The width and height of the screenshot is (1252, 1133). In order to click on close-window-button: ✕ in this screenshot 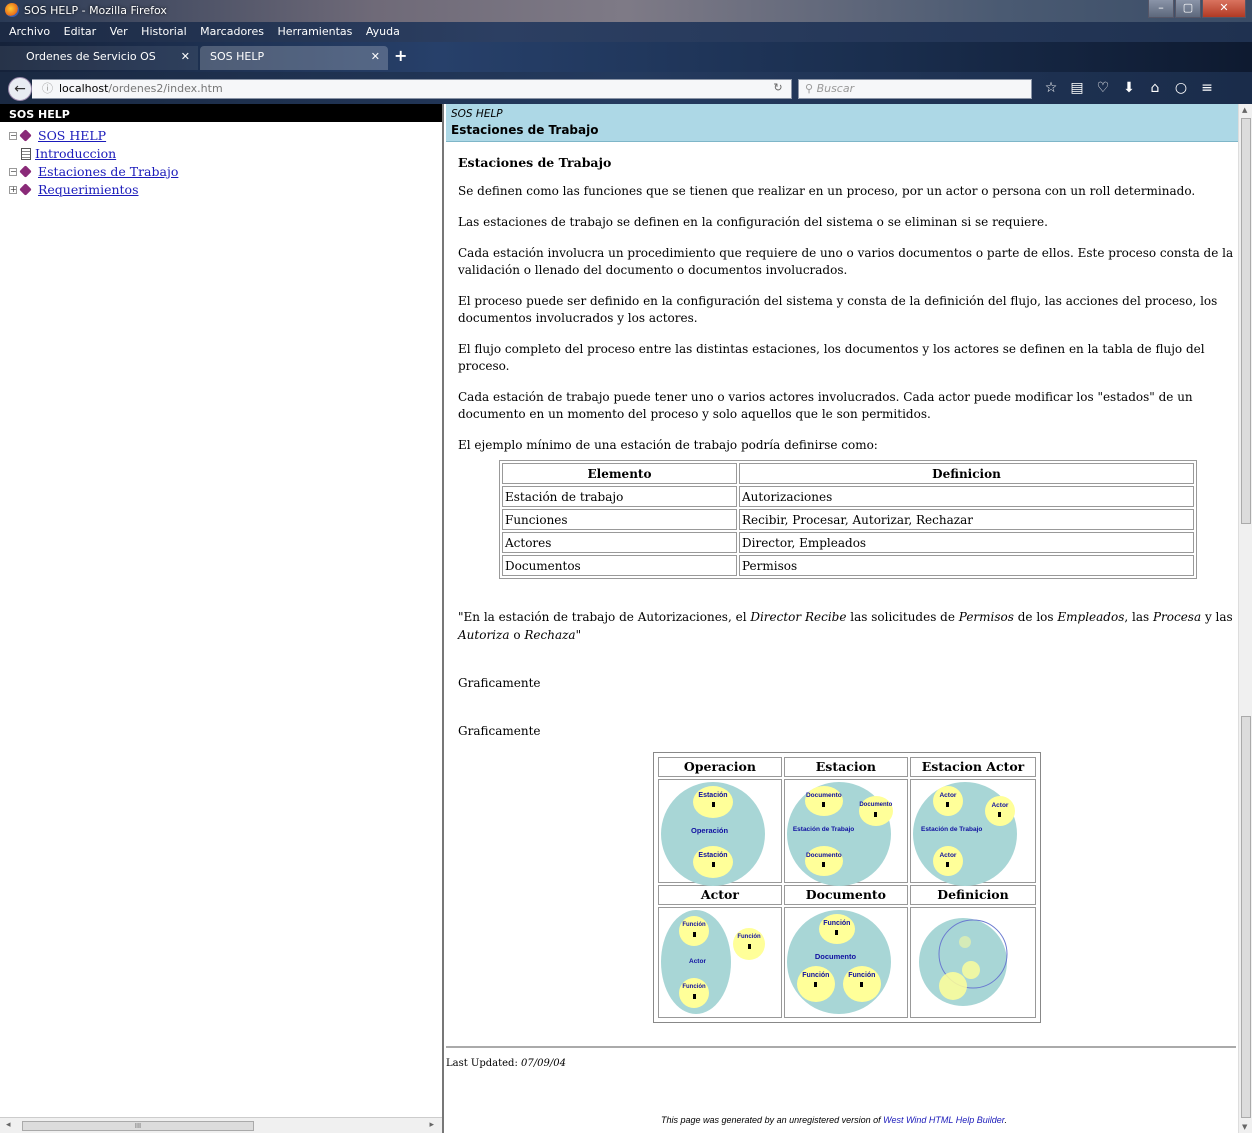, I will do `click(1224, 9)`.